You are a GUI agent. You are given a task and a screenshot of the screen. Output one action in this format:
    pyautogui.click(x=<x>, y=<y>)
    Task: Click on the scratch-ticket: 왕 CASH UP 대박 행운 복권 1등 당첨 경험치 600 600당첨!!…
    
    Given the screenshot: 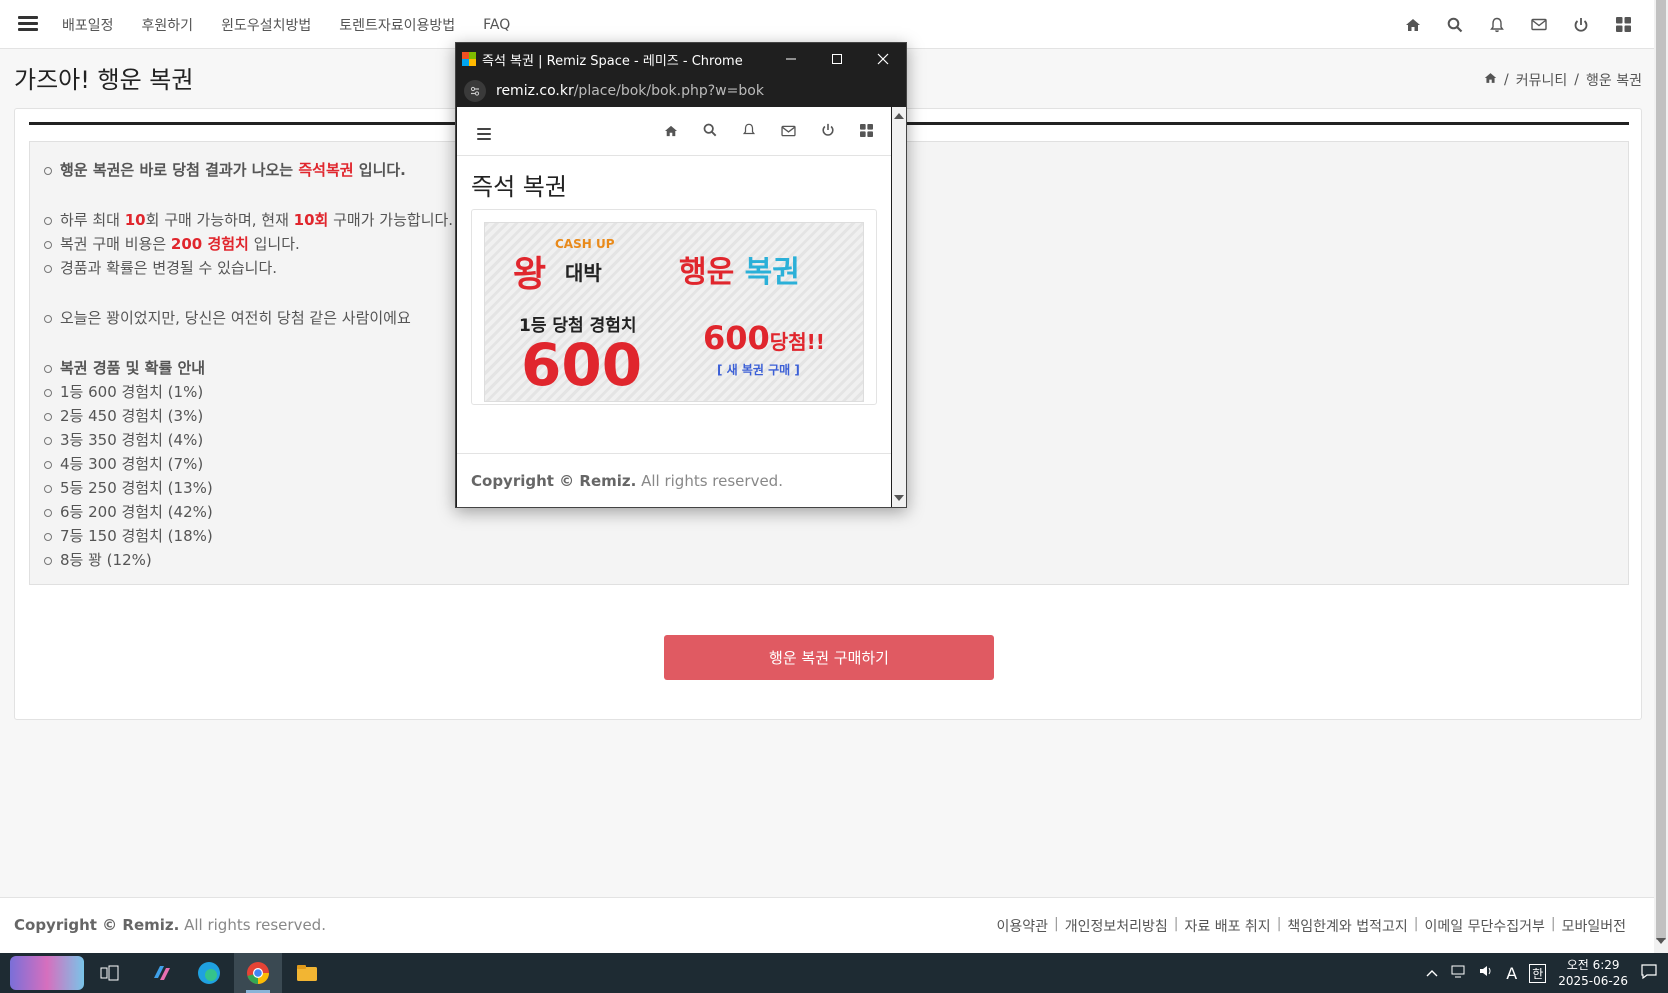 What is the action you would take?
    pyautogui.click(x=674, y=312)
    